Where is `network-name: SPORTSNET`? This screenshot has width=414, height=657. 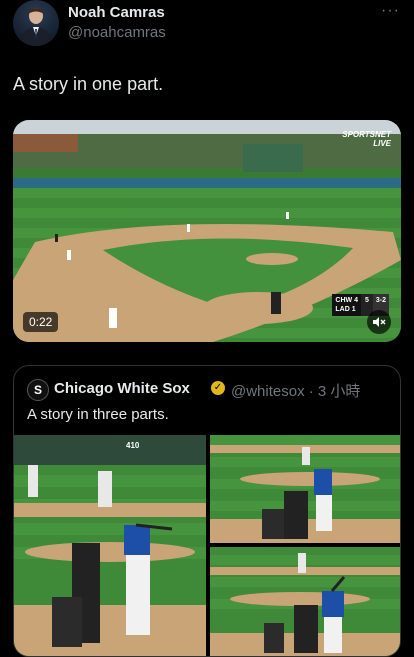
network-name: SPORTSNET is located at coordinates (366, 134).